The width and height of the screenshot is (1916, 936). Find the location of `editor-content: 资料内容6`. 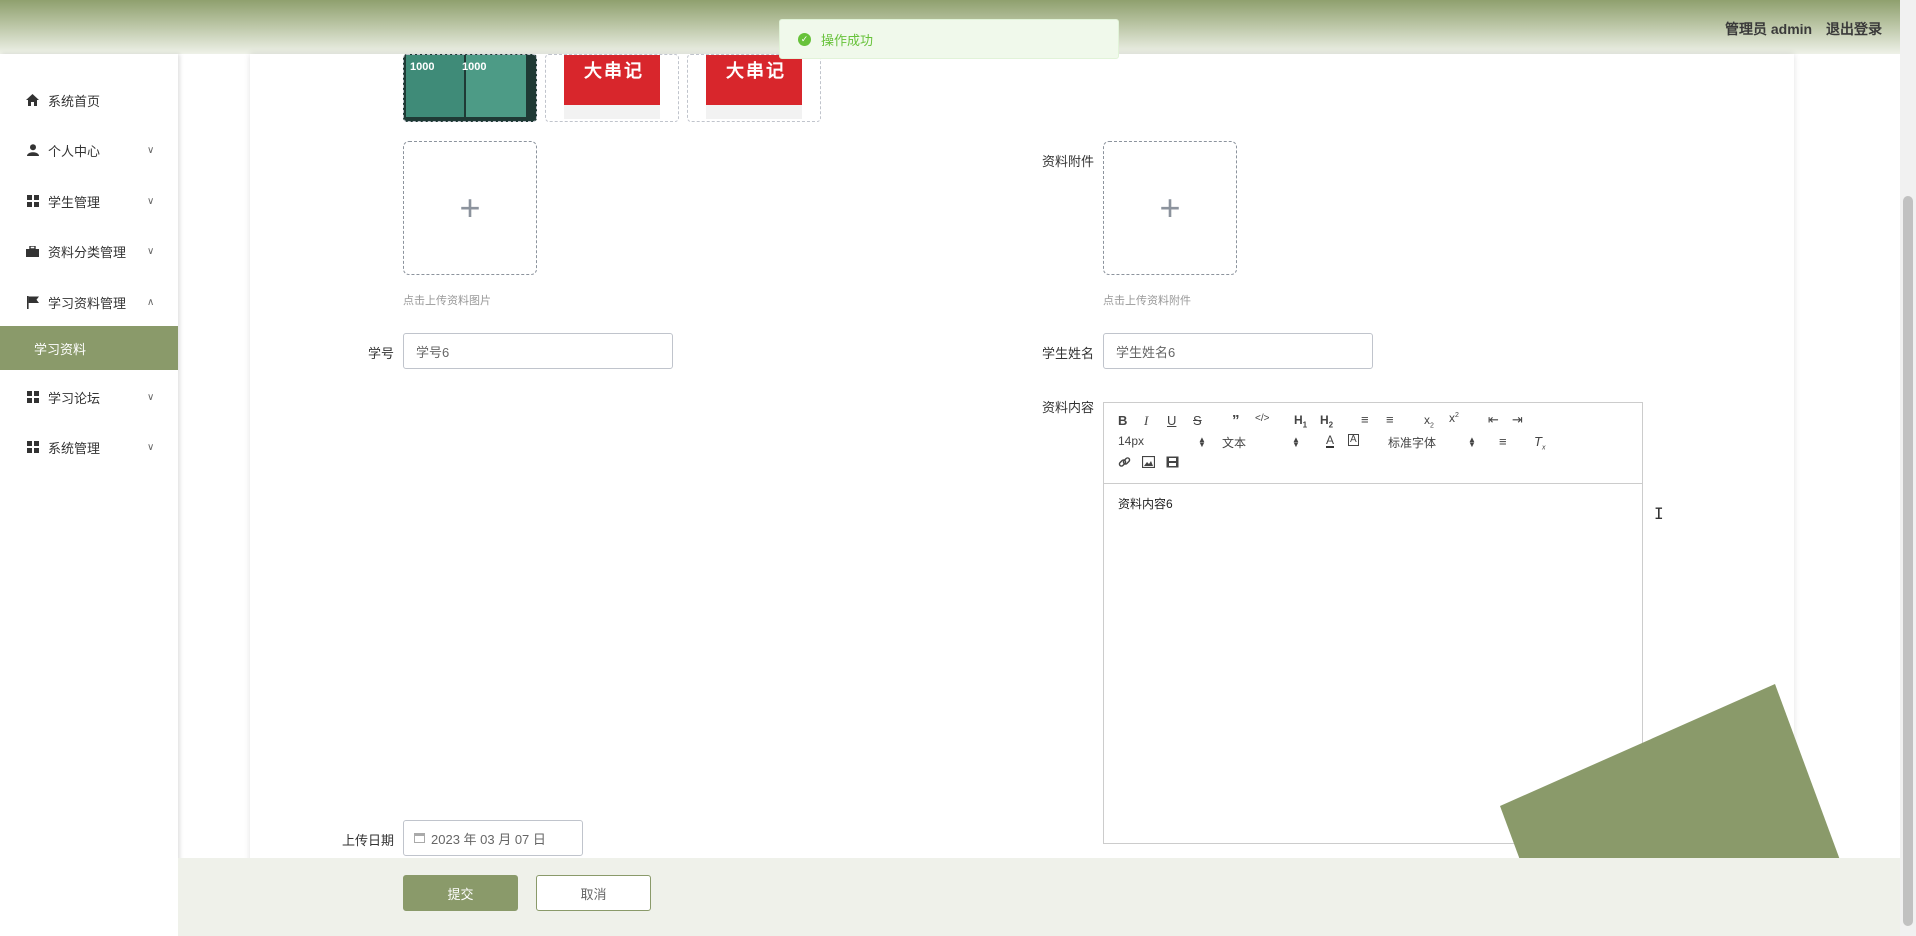

editor-content: 资料内容6 is located at coordinates (1145, 503).